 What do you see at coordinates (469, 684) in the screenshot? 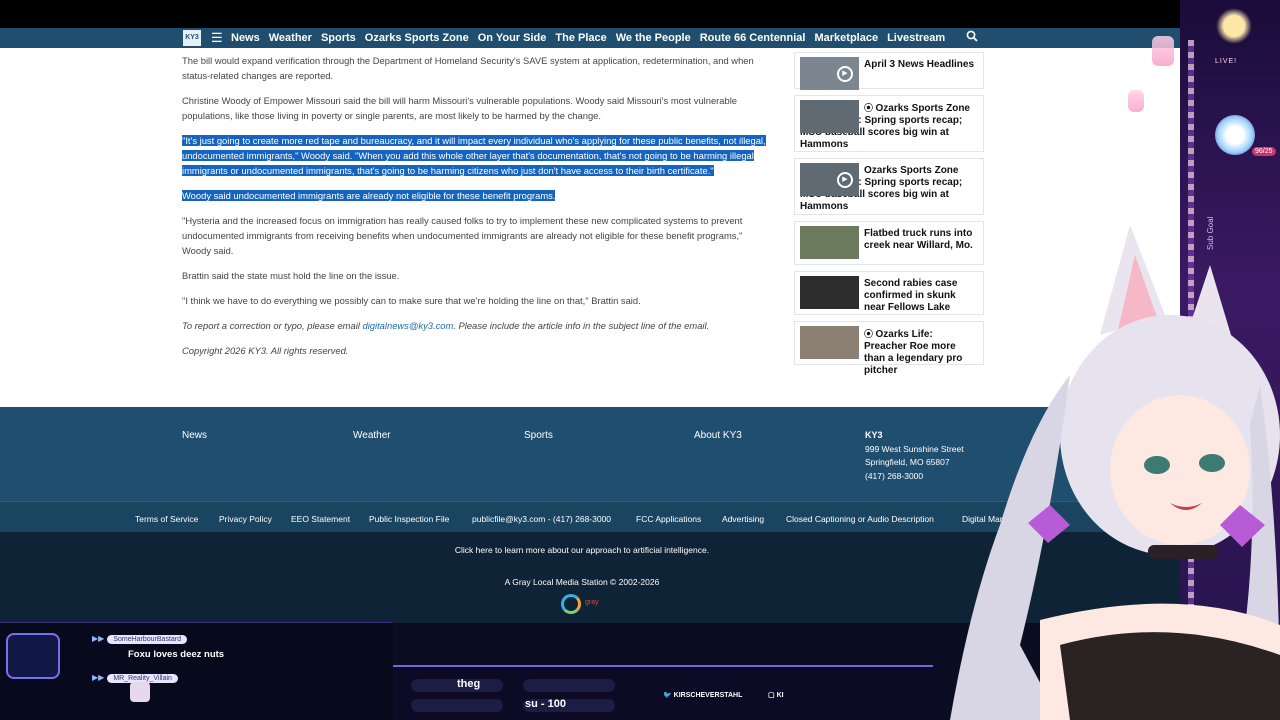
I see `pill-text: theg` at bounding box center [469, 684].